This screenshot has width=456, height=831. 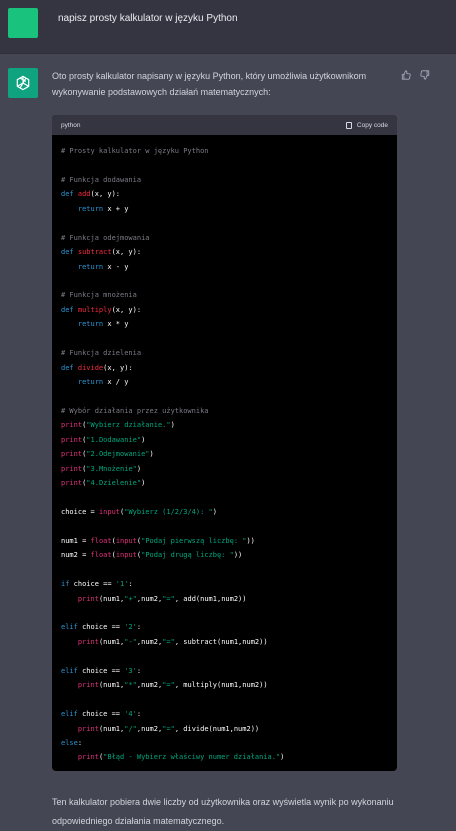 I want to click on code-line: print("3.Mnożenie"), so click(x=229, y=469).